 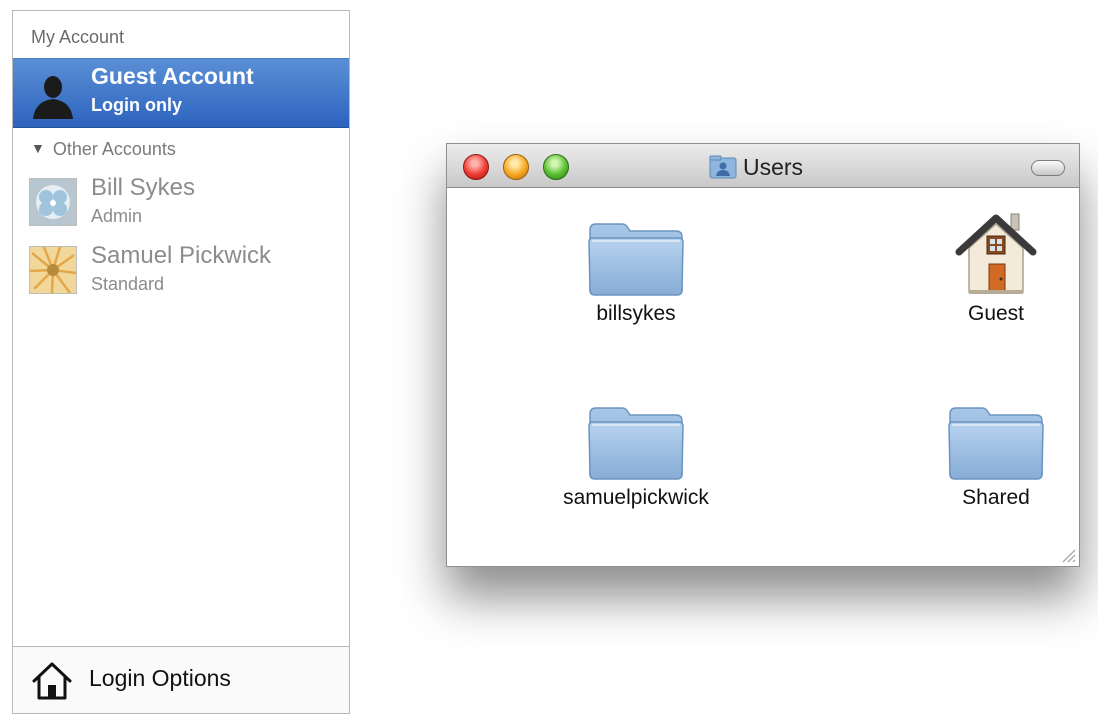 I want to click on folder-item-guest: Guest, so click(x=996, y=266).